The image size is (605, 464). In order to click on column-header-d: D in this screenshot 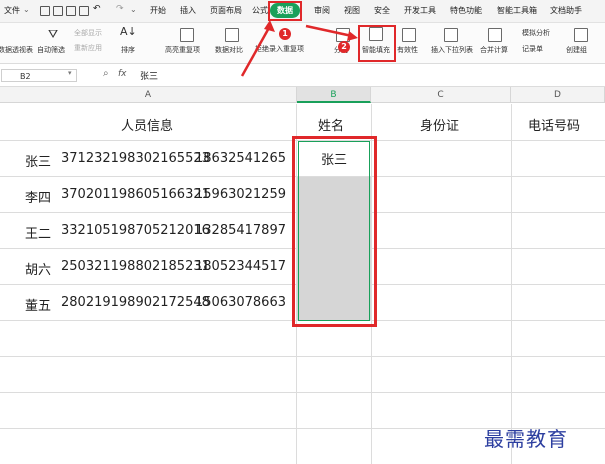, I will do `click(558, 95)`.